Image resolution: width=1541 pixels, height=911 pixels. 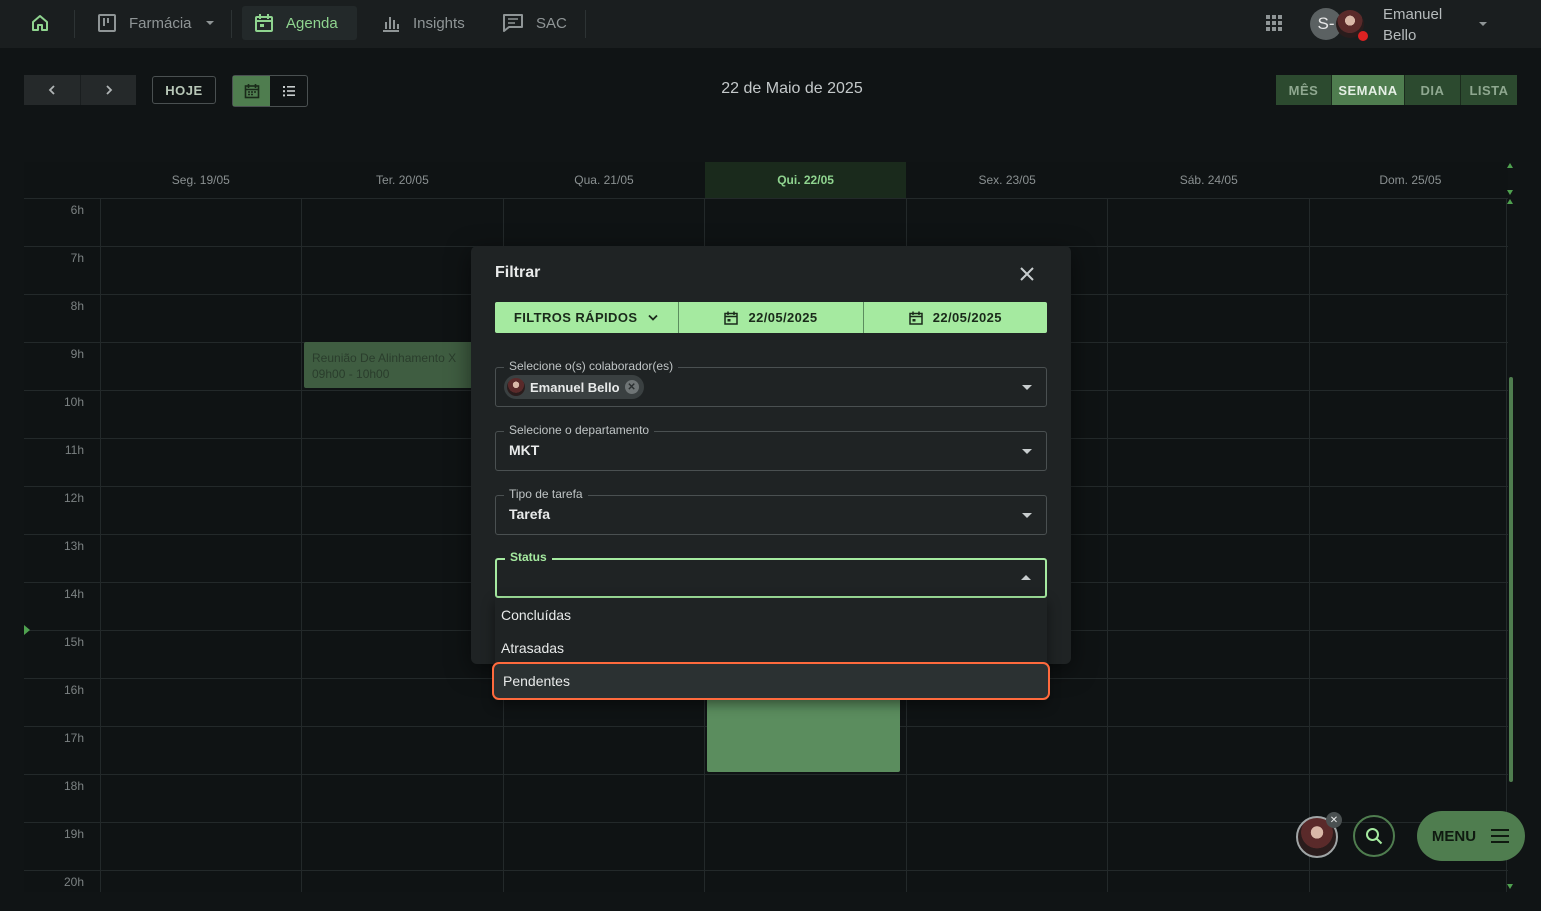 What do you see at coordinates (771, 511) in the screenshot?
I see `task-type-select: Tipo de tarefa Tarefa` at bounding box center [771, 511].